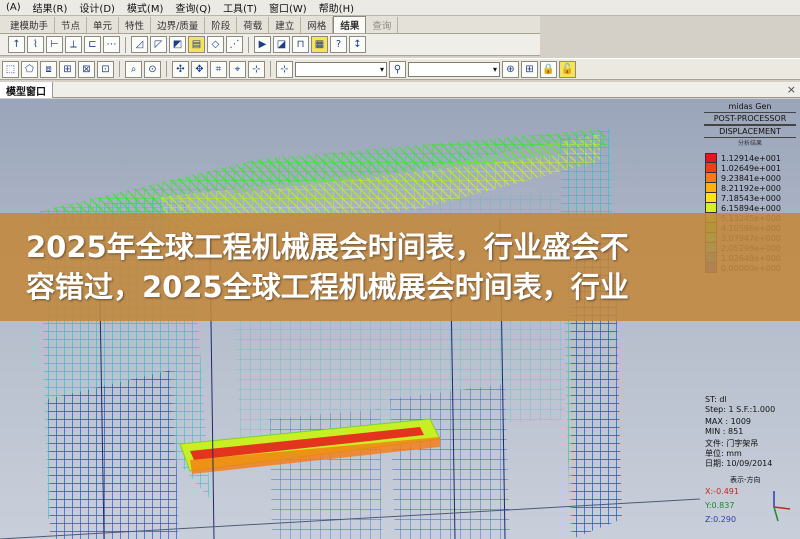 This screenshot has width=800, height=539. Describe the element at coordinates (111, 44) in the screenshot. I see `stress-icon: ⋯` at that location.